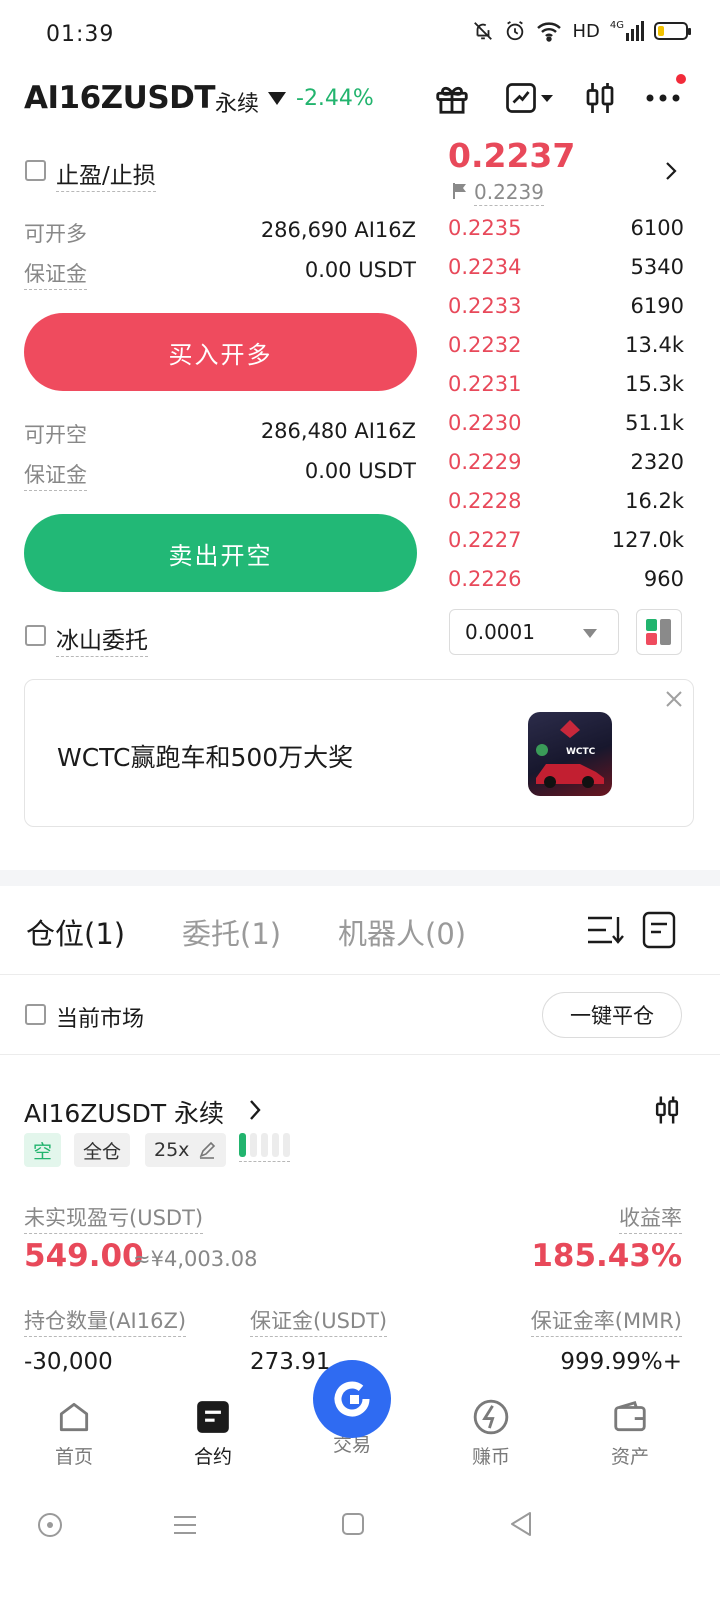 The width and height of the screenshot is (720, 1600). I want to click on ask-row: 0.2229 2320, so click(566, 461).